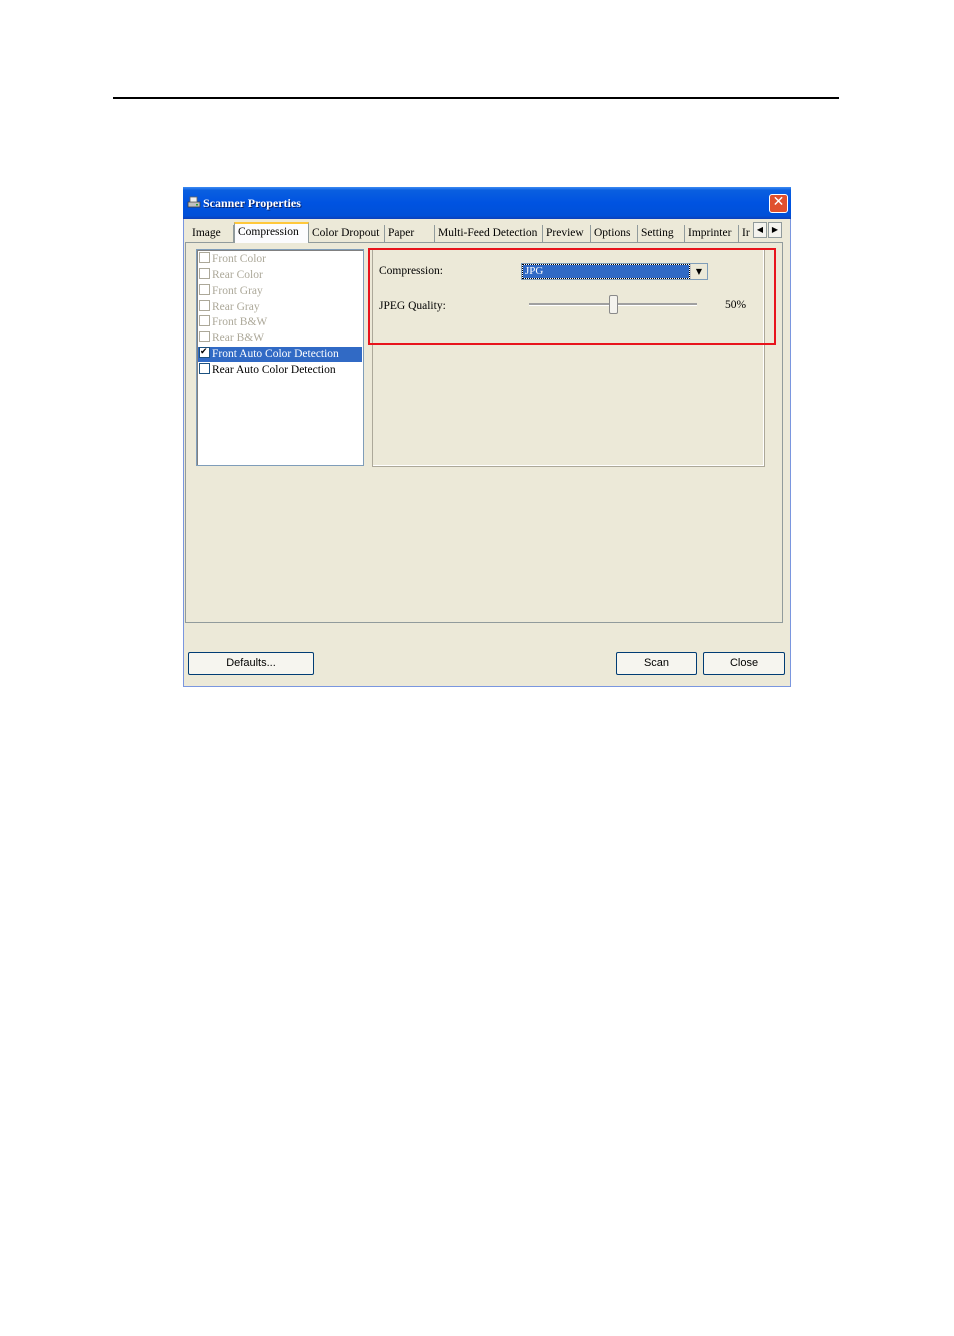 The image size is (954, 1336). I want to click on list-item: Rear Gray, so click(280, 307).